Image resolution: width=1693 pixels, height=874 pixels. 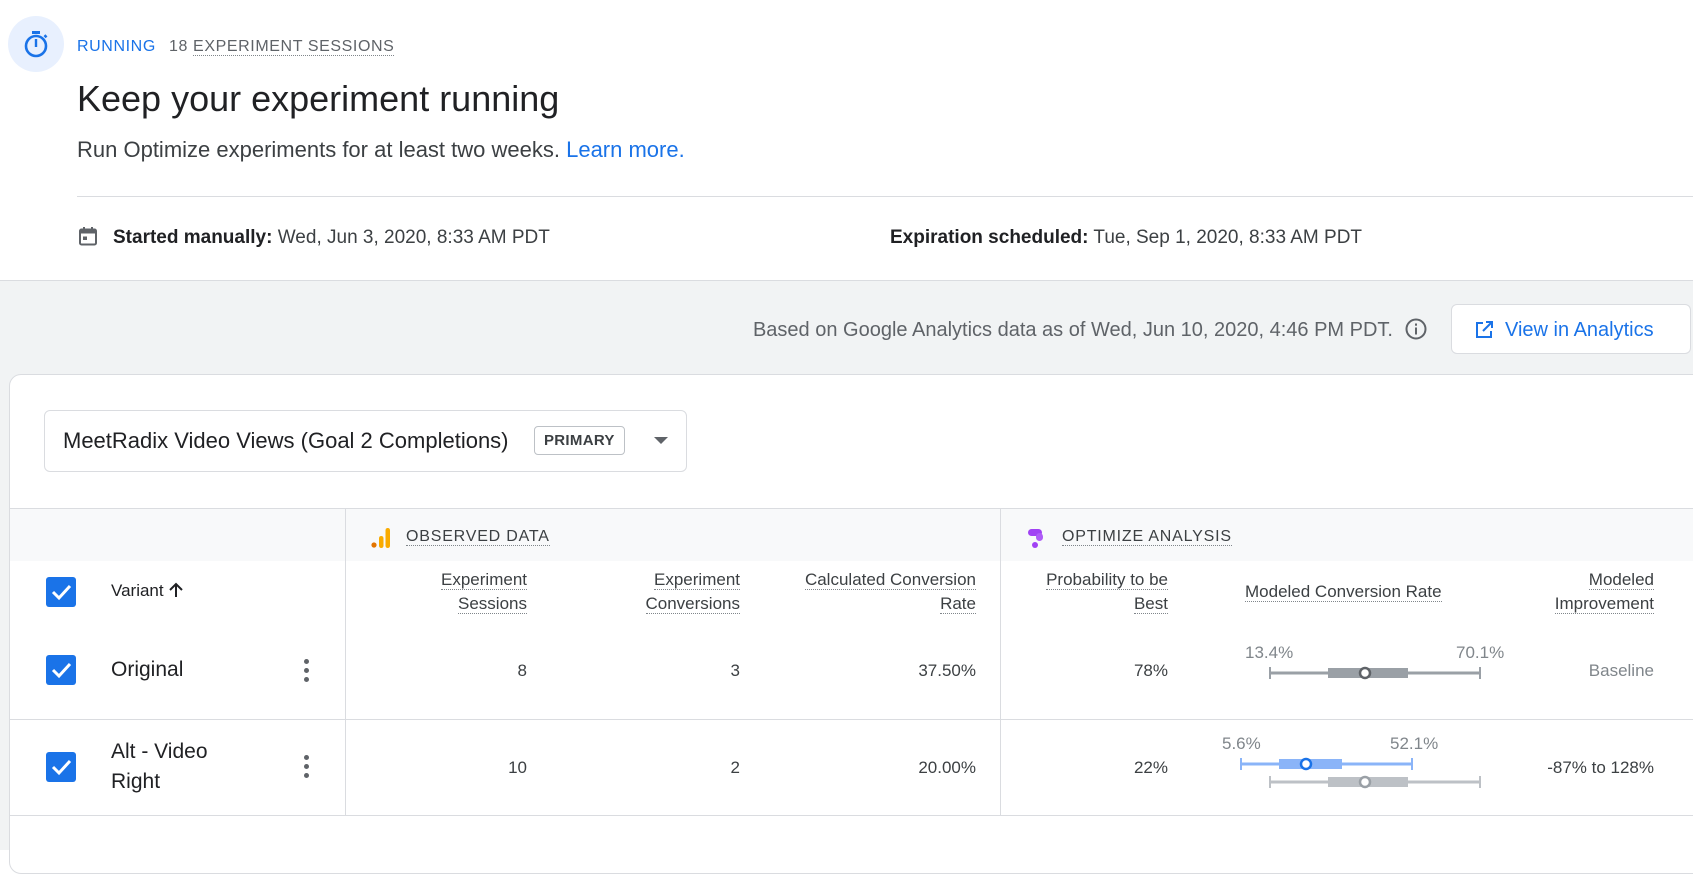 What do you see at coordinates (692, 604) in the screenshot?
I see `conversions-header-line2: Conversions` at bounding box center [692, 604].